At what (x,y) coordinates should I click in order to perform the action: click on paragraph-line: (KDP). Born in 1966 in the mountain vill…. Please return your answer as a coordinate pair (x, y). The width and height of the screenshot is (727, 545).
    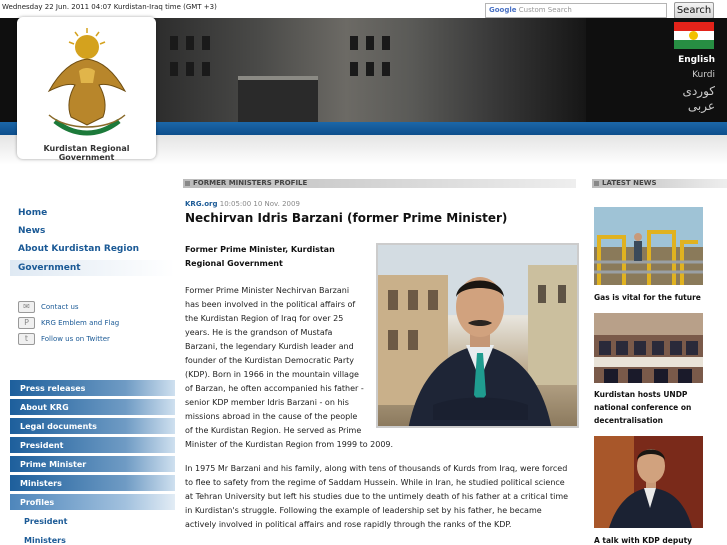
    Looking at the image, I should click on (272, 374).